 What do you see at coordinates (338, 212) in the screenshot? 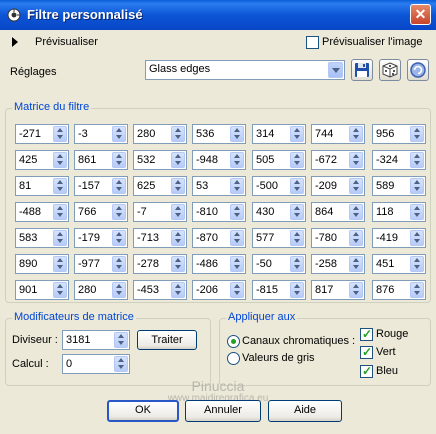
I see `matrix-cell: 864` at bounding box center [338, 212].